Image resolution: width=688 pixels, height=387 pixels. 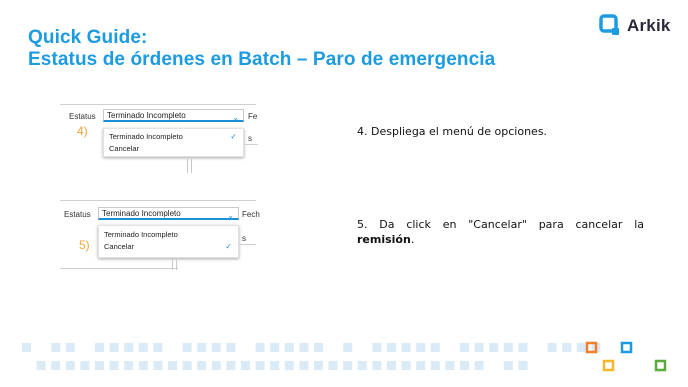 I want to click on accent-square-green, so click(x=660, y=365).